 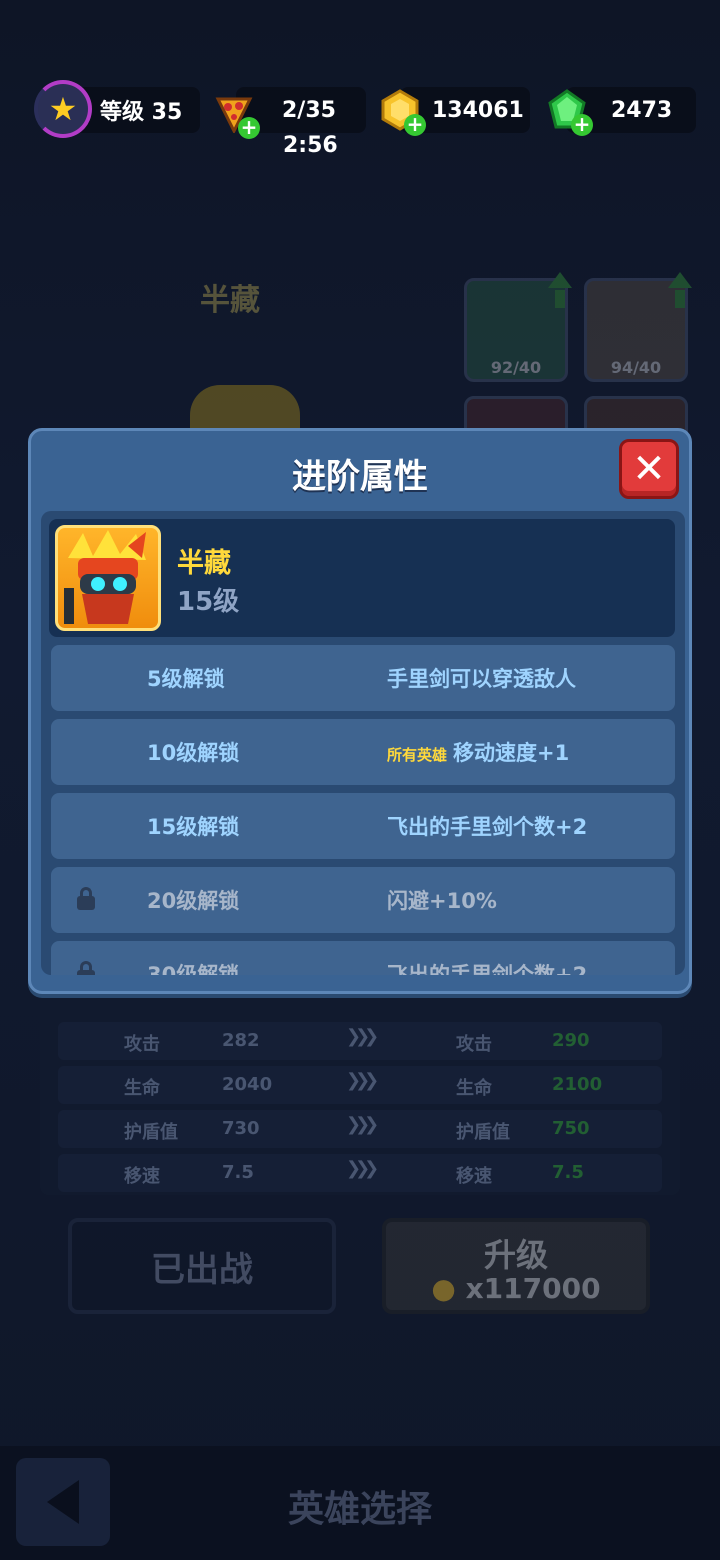 I want to click on unlock-description: 所有英雄 移动速度+1, so click(x=478, y=752).